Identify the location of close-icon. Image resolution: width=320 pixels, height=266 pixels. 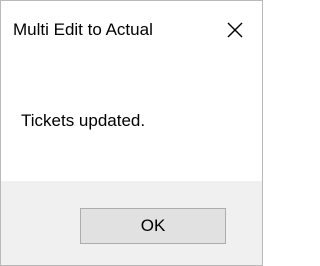
(235, 30).